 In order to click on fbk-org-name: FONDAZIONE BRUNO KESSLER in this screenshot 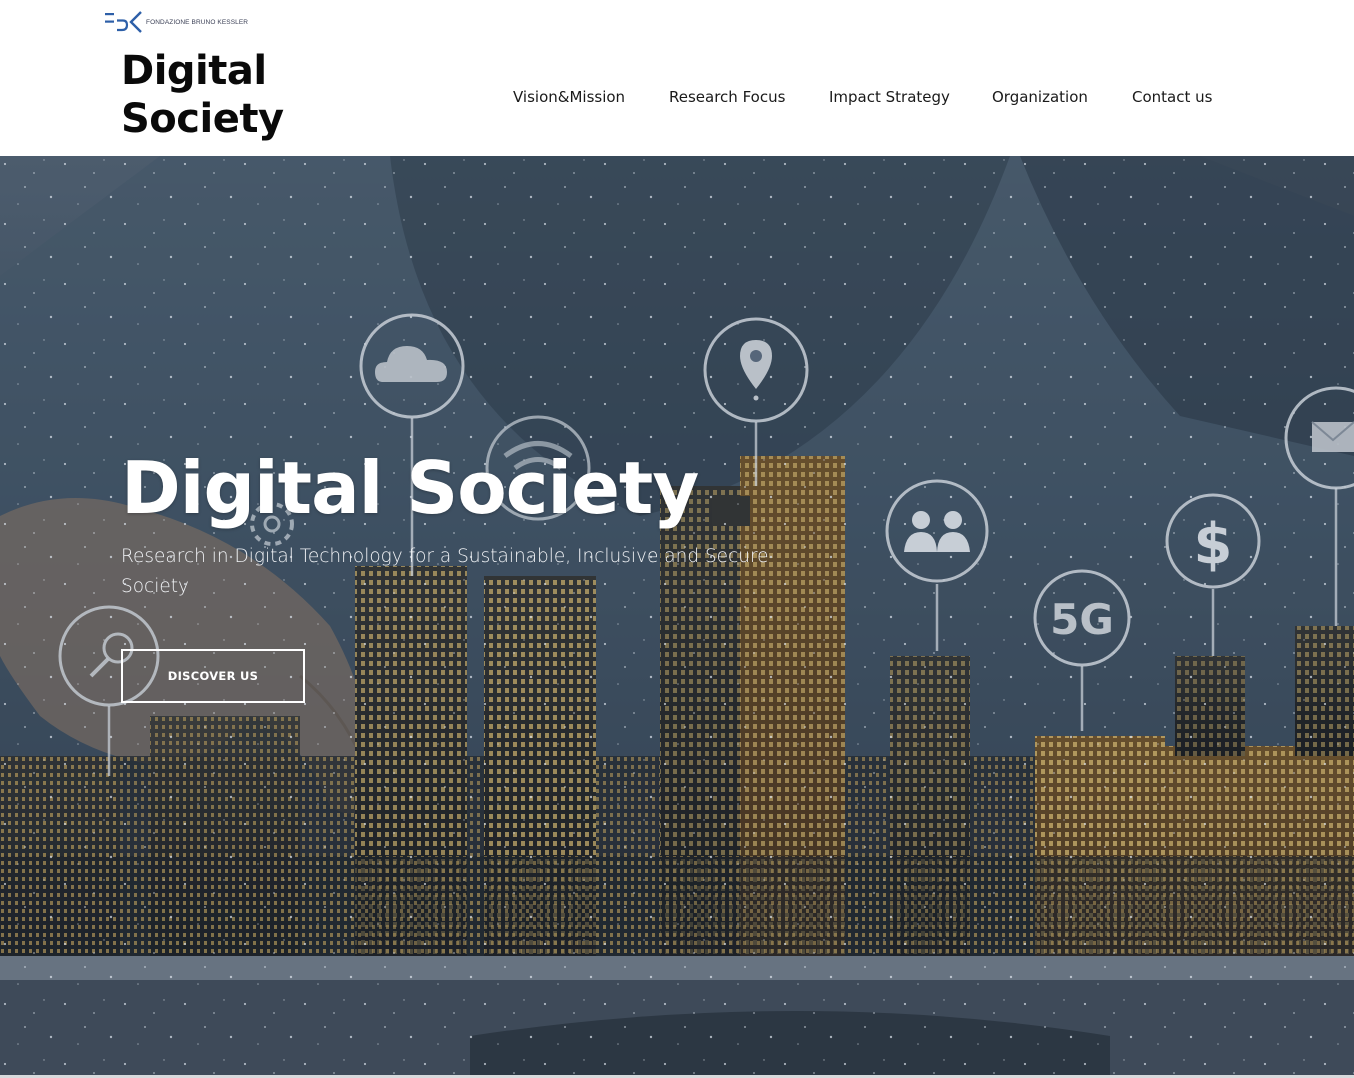, I will do `click(197, 22)`.